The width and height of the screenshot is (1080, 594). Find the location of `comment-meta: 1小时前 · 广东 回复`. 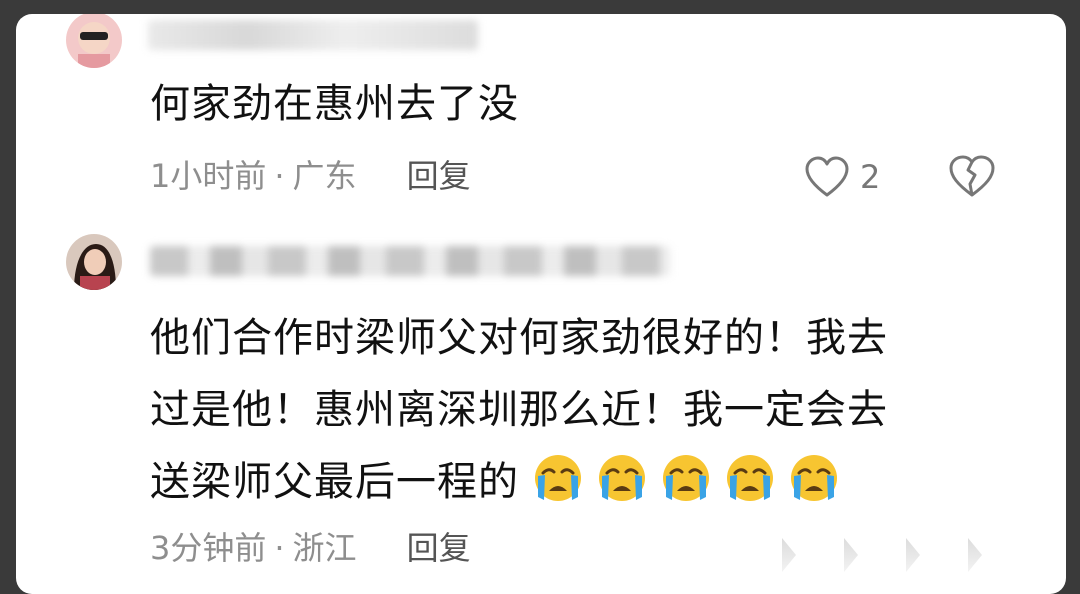

comment-meta: 1小时前 · 广东 回复 is located at coordinates (310, 176).